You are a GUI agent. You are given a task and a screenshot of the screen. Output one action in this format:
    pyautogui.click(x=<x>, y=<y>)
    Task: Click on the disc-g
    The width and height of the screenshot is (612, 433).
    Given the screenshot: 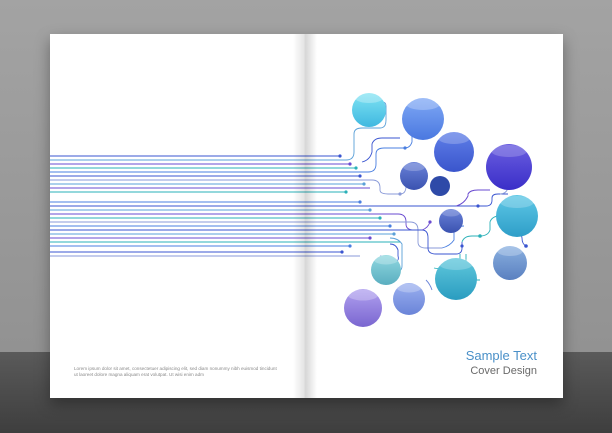 What is the action you would take?
    pyautogui.click(x=517, y=216)
    